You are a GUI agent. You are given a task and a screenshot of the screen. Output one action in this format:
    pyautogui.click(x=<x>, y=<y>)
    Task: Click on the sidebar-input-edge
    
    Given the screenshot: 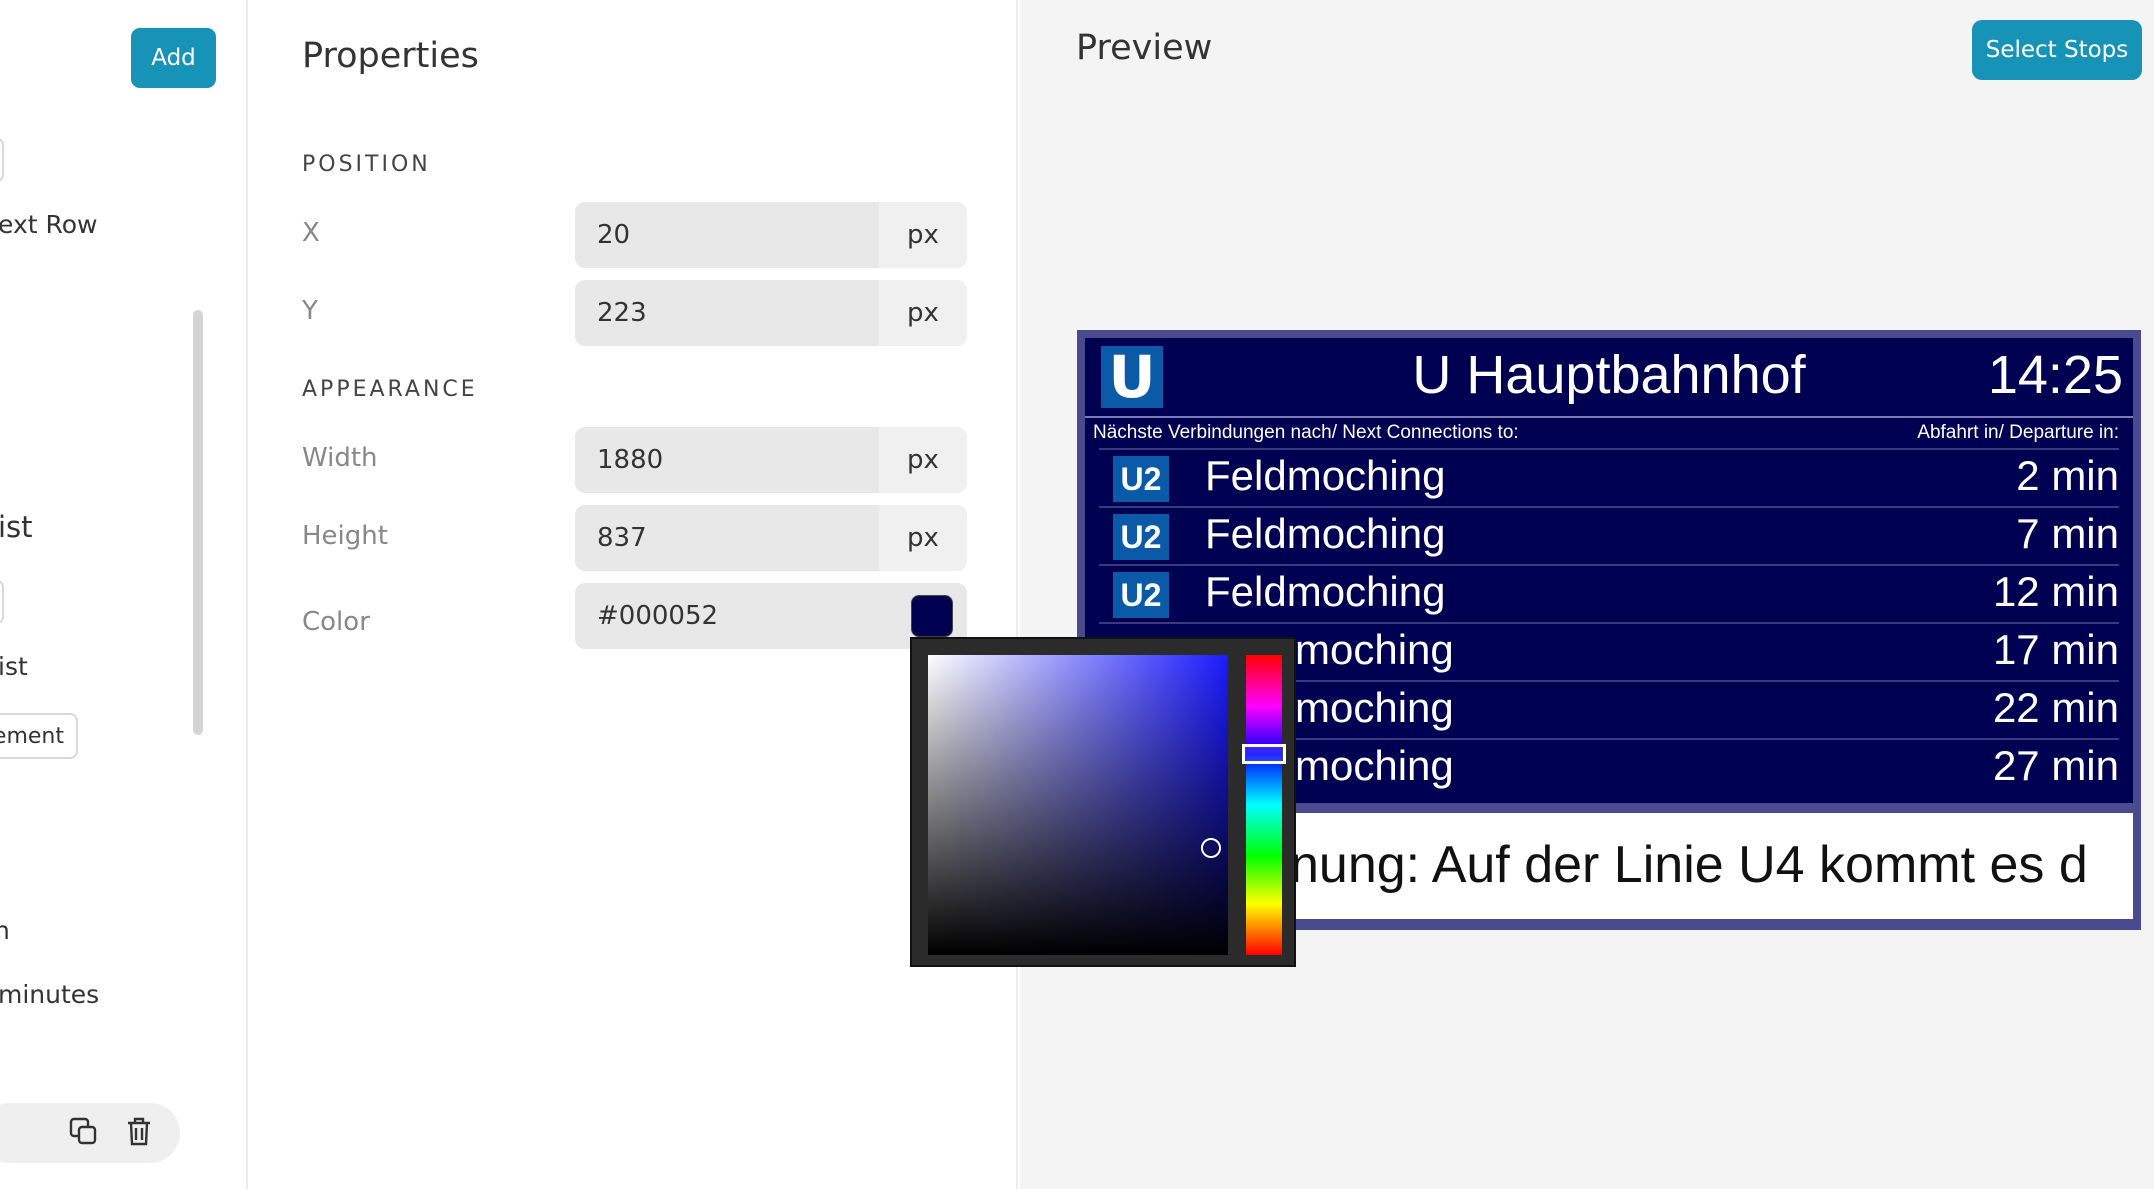 What is the action you would take?
    pyautogui.click(x=2, y=160)
    